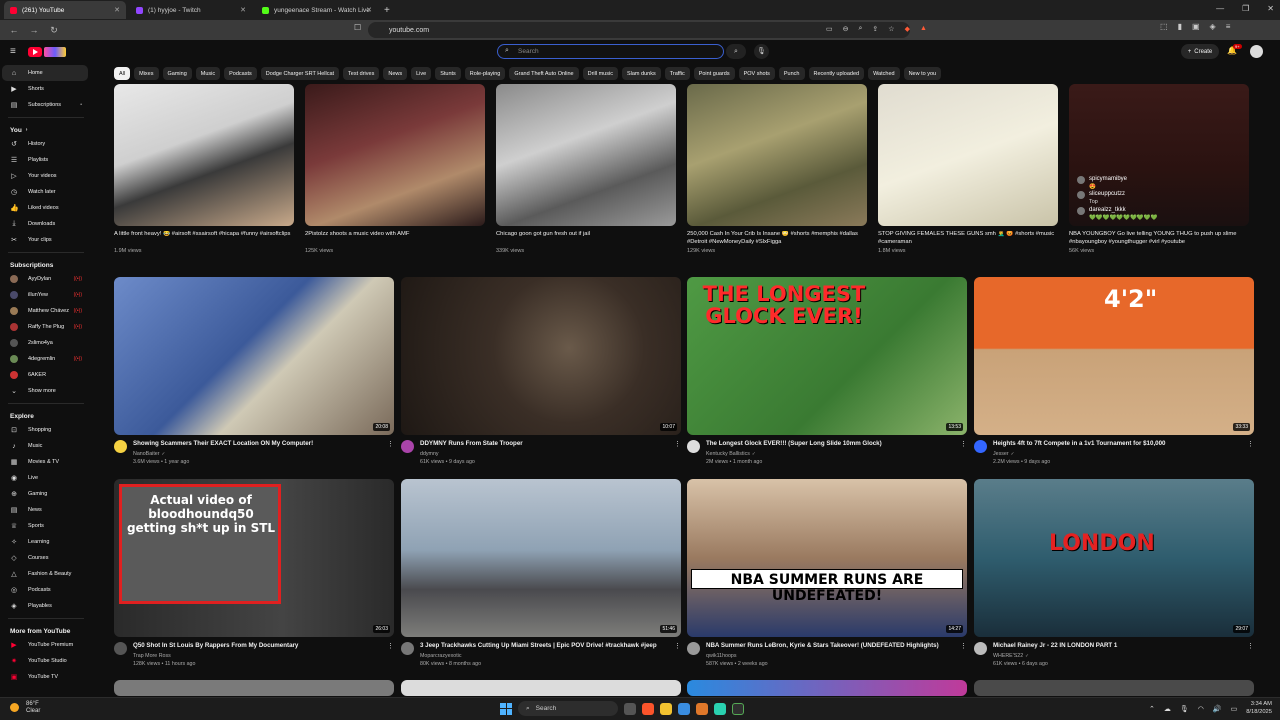  What do you see at coordinates (46, 176) in the screenshot?
I see `sidebar-item-your-videos: ▷ Your videos` at bounding box center [46, 176].